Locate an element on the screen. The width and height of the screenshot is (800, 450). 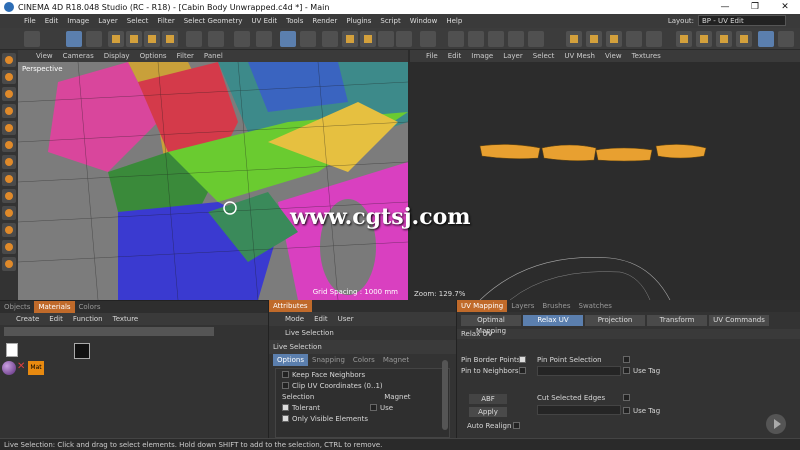
menu-render: Render is located at coordinates (324, 21).